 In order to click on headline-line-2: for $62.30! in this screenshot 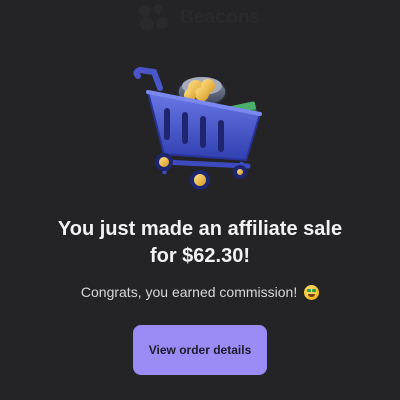, I will do `click(200, 256)`.